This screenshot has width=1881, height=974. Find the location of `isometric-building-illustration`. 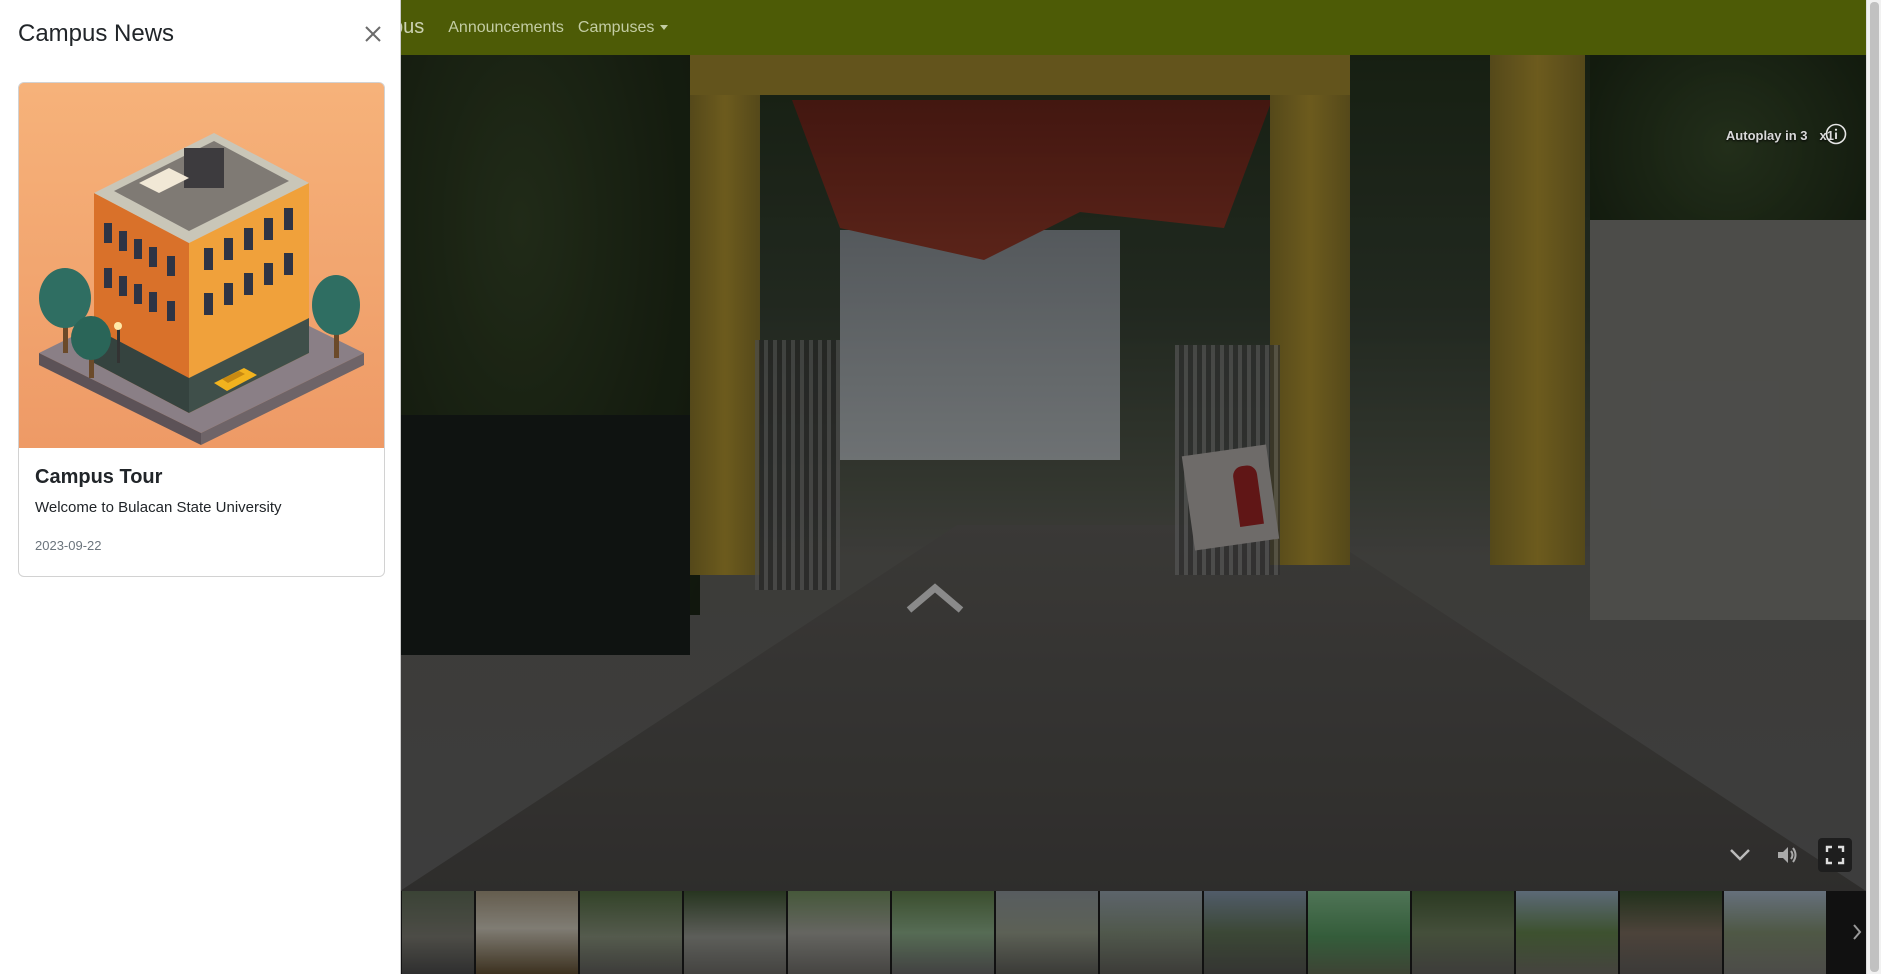

isometric-building-illustration is located at coordinates (201, 265).